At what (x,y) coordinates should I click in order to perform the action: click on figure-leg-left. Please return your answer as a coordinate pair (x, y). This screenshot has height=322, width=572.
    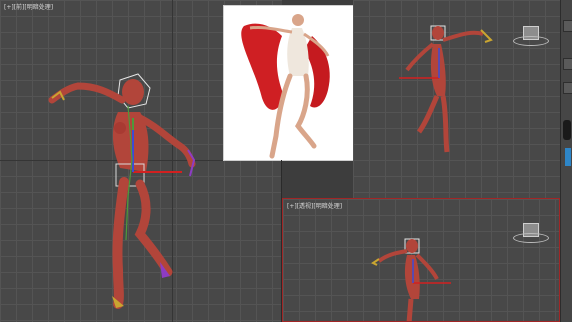
    Looking at the image, I should click on (120, 243).